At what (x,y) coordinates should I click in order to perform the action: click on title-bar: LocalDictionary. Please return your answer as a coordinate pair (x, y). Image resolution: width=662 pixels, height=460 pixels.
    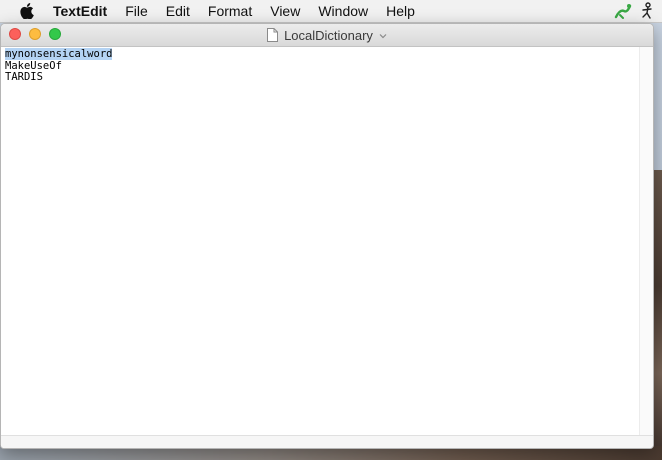
    Looking at the image, I should click on (327, 35).